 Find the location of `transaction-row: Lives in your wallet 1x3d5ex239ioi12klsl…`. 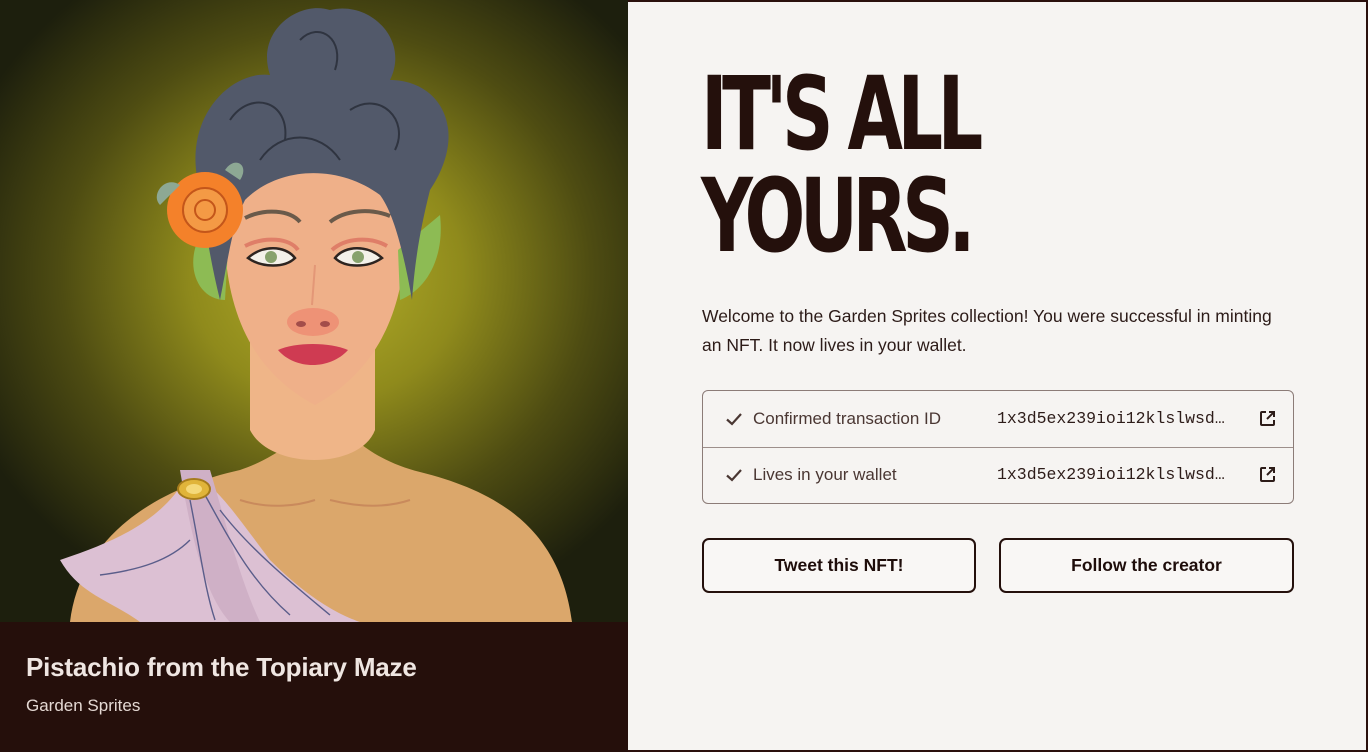

transaction-row: Lives in your wallet 1x3d5ex239ioi12klsl… is located at coordinates (998, 475).